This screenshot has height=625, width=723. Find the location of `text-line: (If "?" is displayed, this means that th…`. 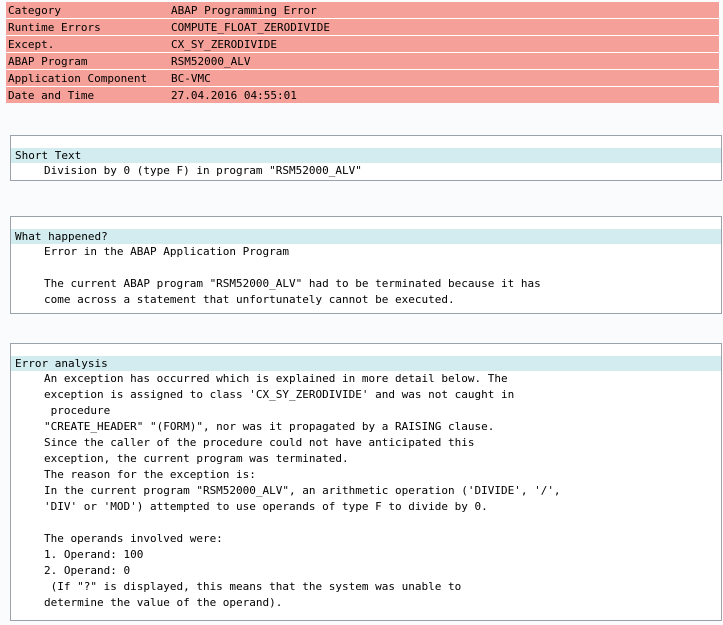

text-line: (If "?" is displayed, this means that th… is located at coordinates (253, 586).